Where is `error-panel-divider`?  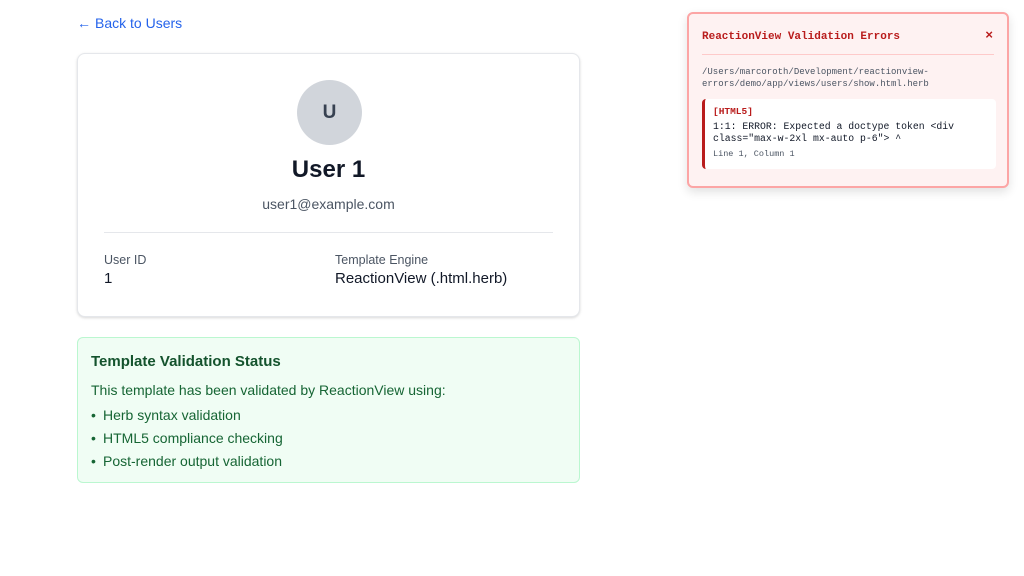 error-panel-divider is located at coordinates (848, 54).